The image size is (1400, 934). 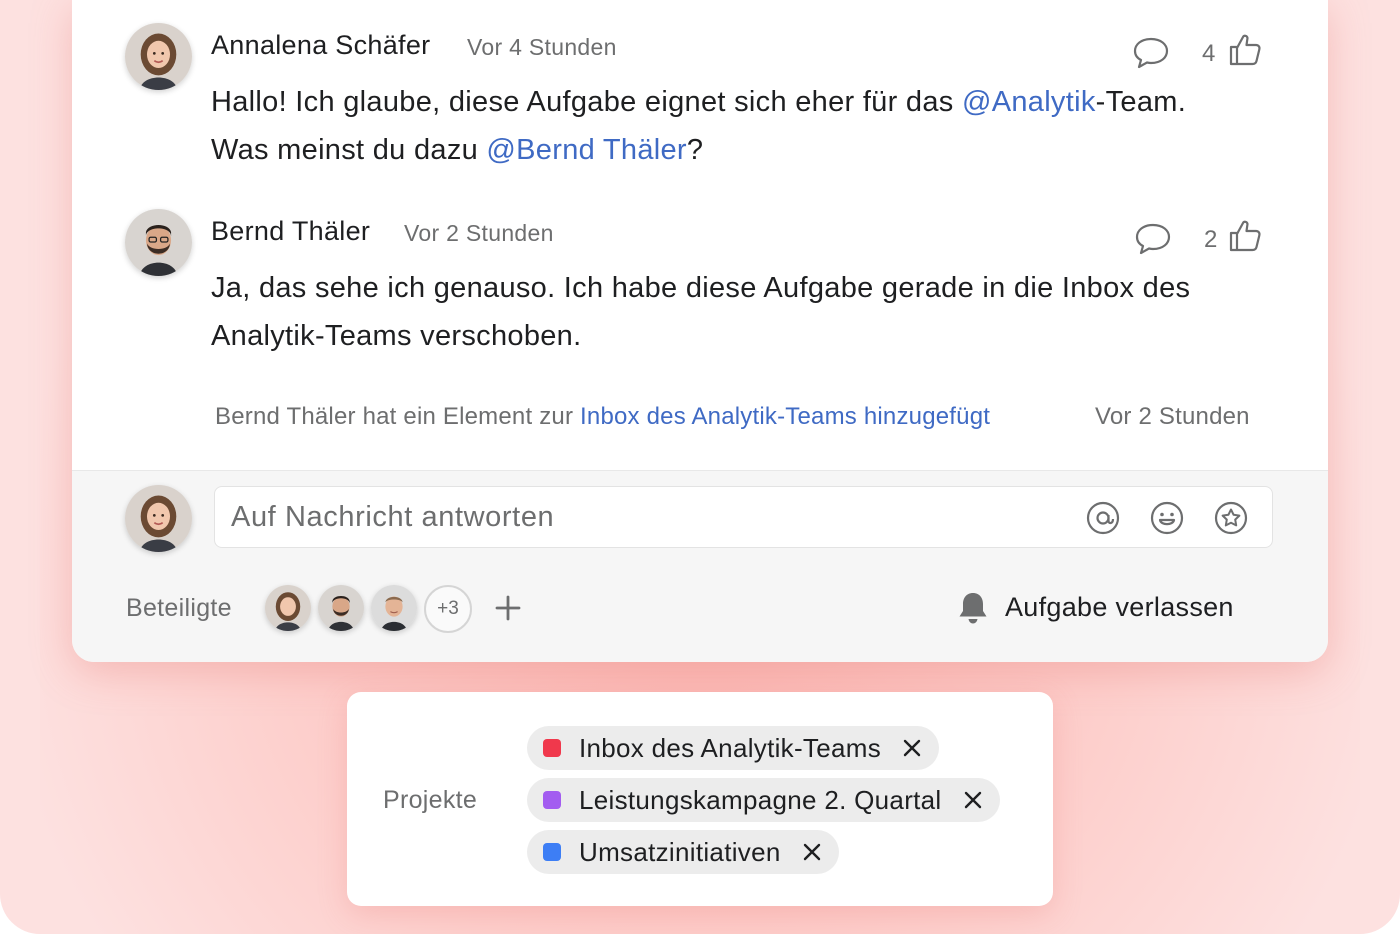 What do you see at coordinates (1141, 102) in the screenshot?
I see `comment-text: -Team.` at bounding box center [1141, 102].